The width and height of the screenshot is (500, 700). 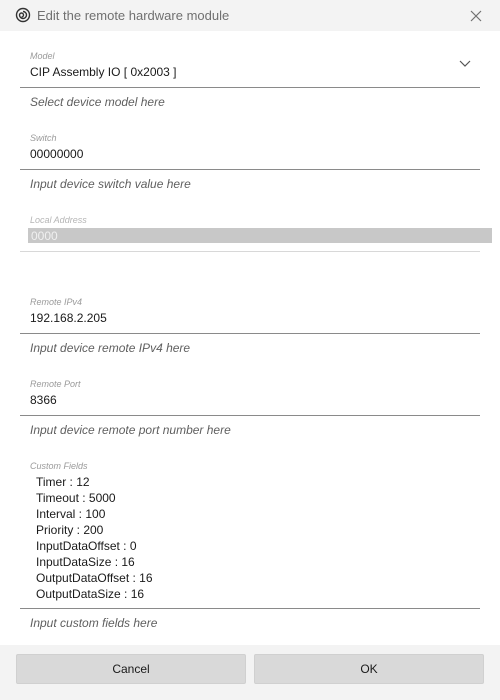 What do you see at coordinates (250, 333) in the screenshot?
I see `remote-ipv4-underline` at bounding box center [250, 333].